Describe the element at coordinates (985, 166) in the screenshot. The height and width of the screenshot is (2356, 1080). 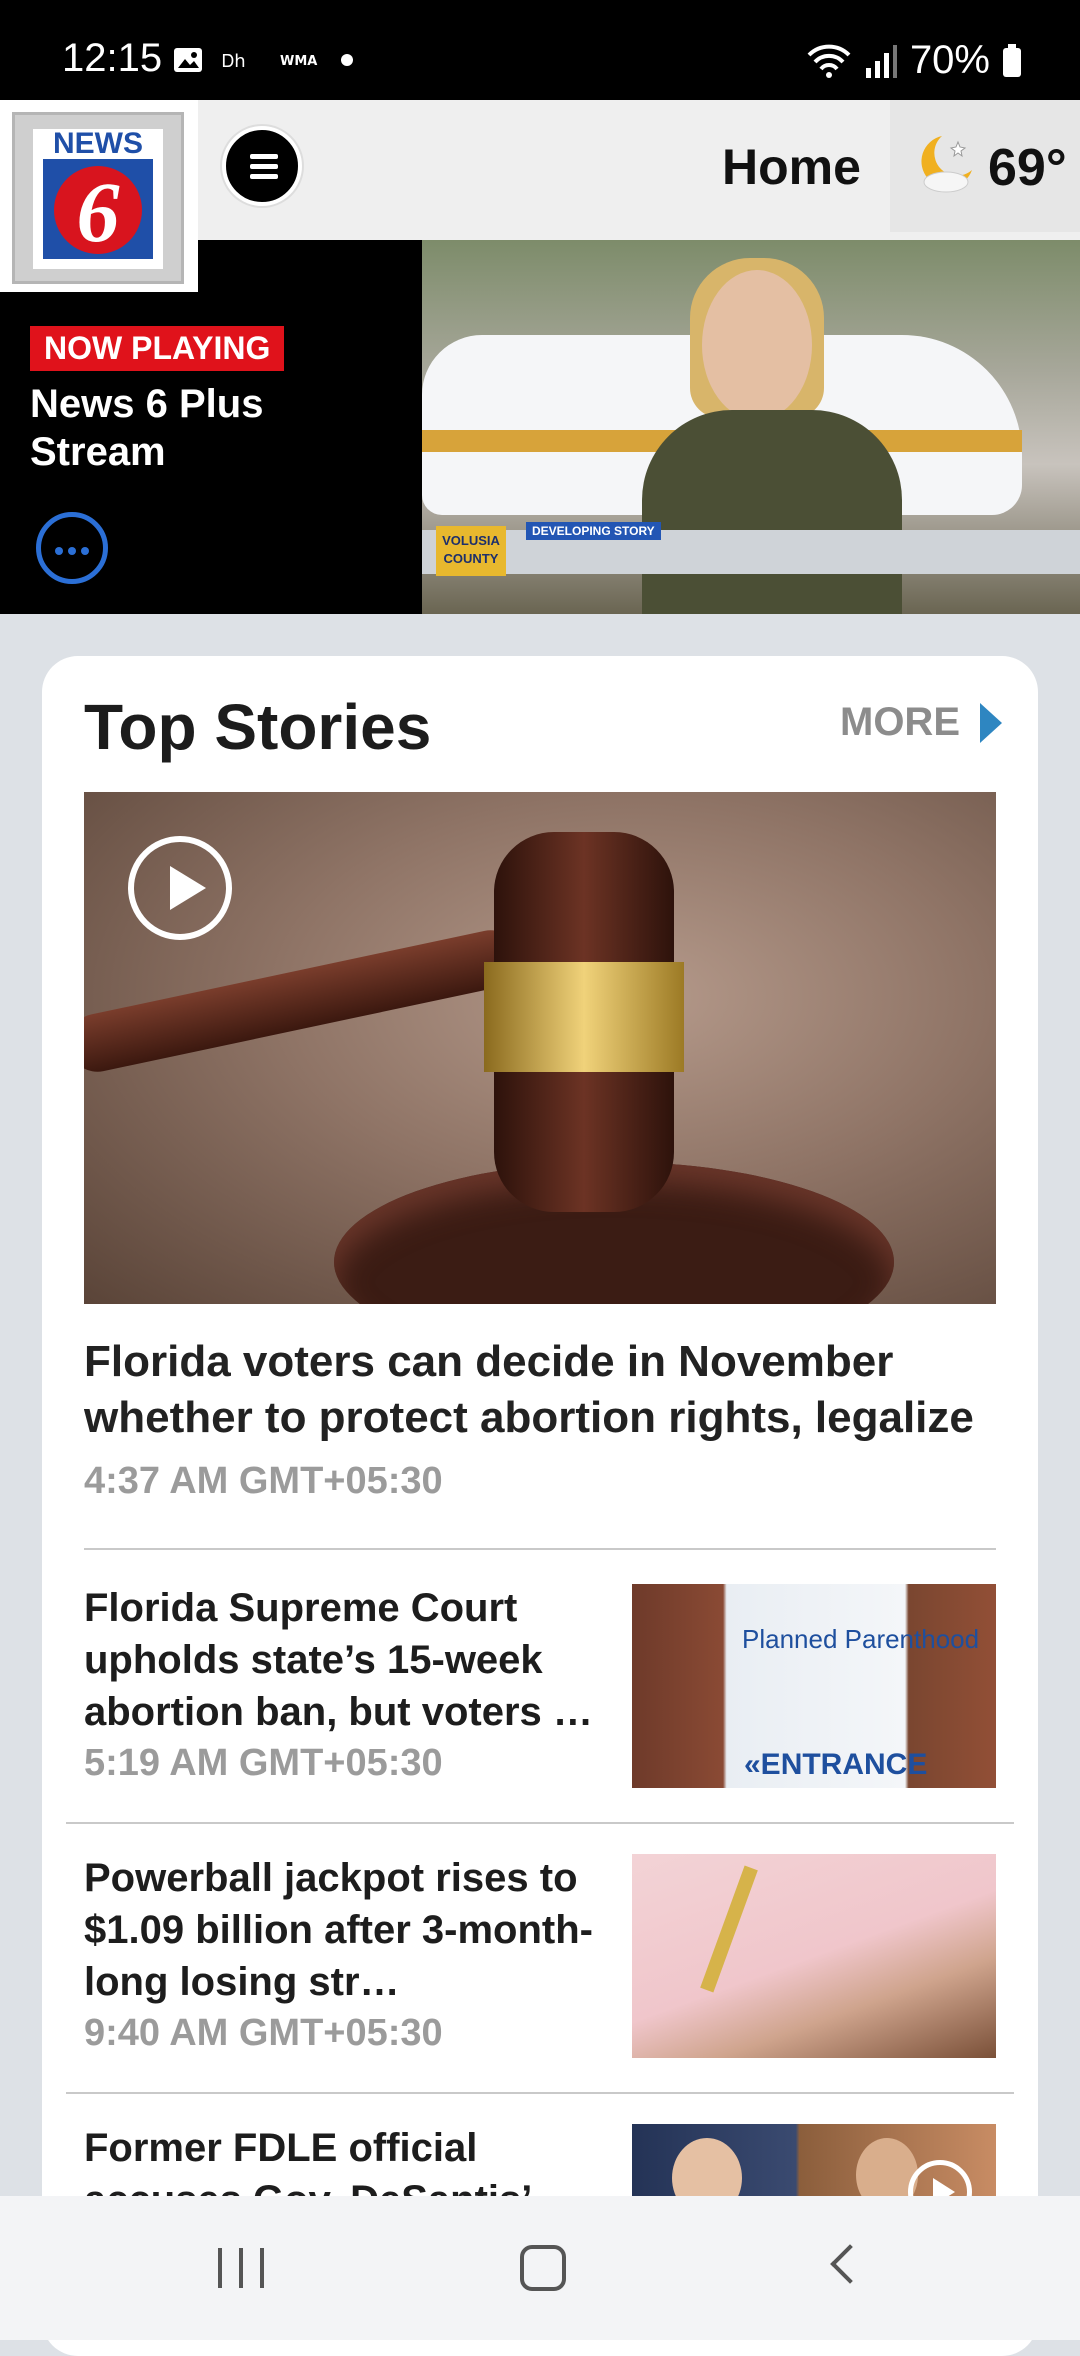
I see `weather-widget: 69°` at that location.